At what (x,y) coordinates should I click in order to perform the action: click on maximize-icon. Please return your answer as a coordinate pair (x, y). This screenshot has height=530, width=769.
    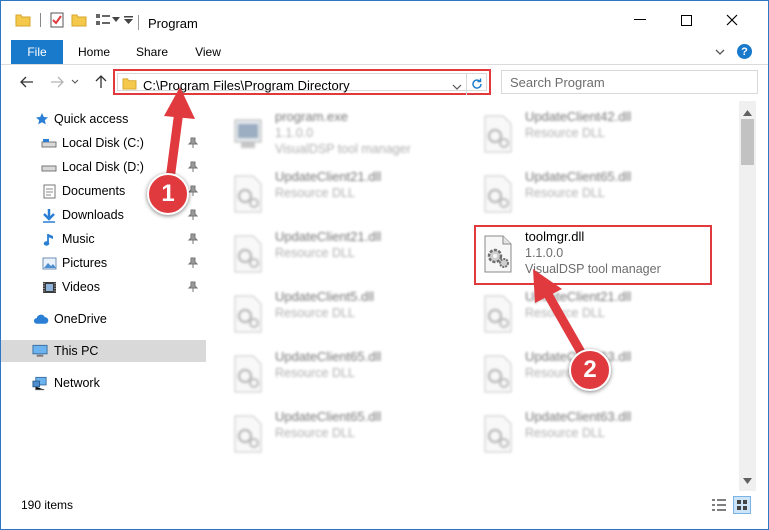
    Looking at the image, I should click on (686, 20).